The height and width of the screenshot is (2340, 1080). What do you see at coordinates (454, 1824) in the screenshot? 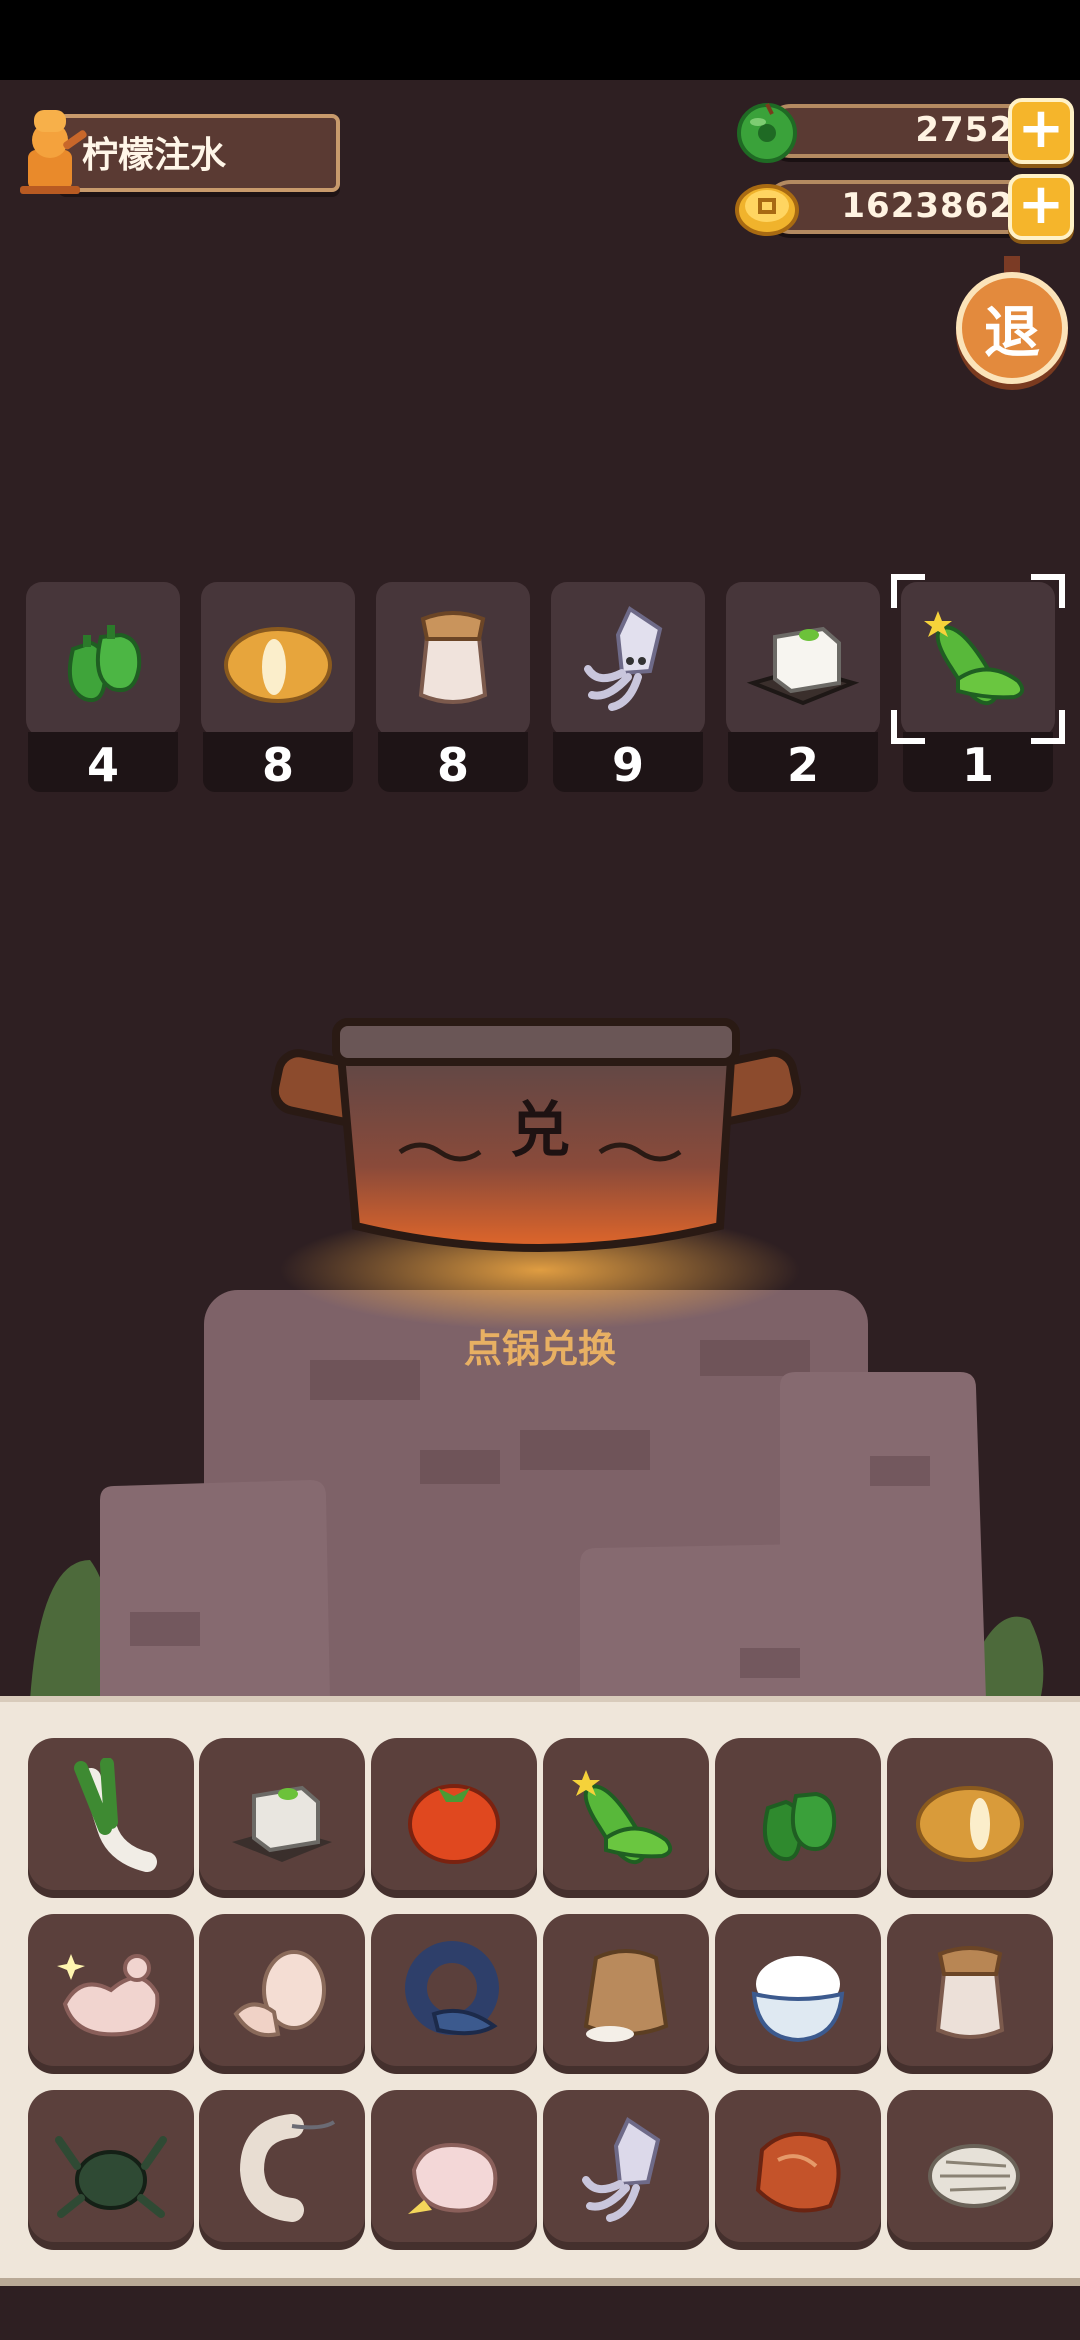
I see `tomato-icon` at bounding box center [454, 1824].